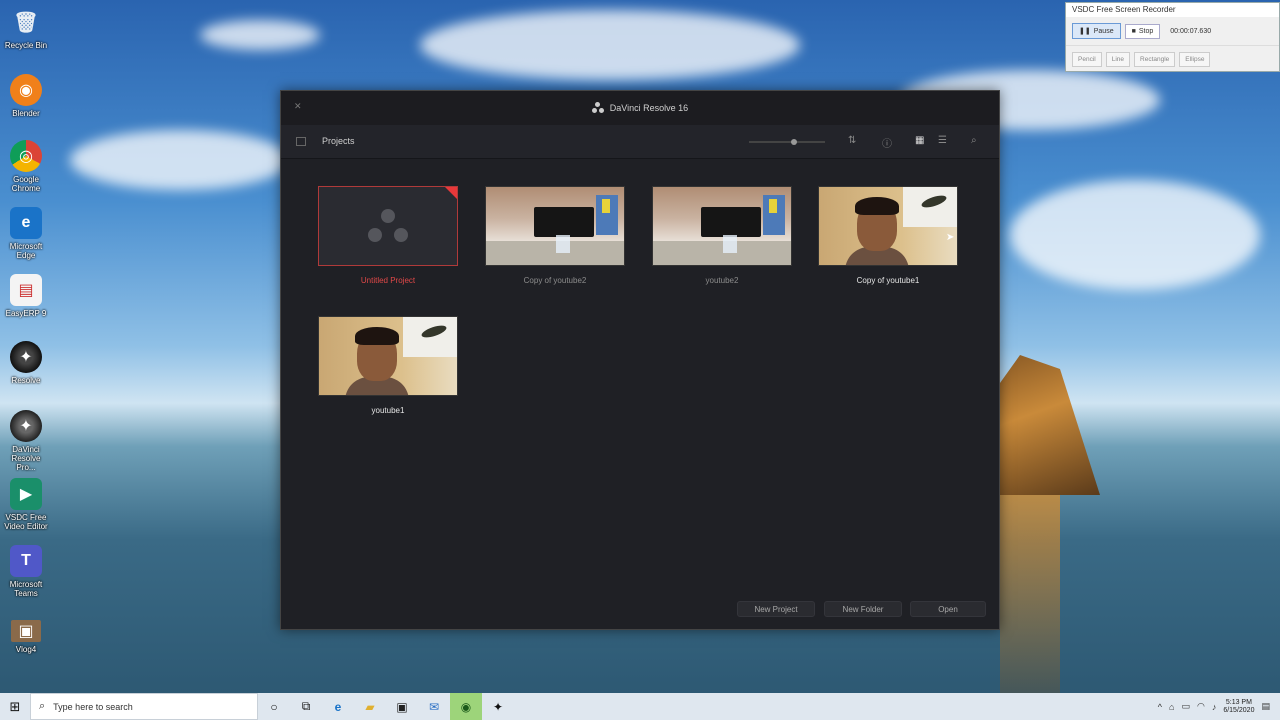 Image resolution: width=1280 pixels, height=720 pixels. What do you see at coordinates (26, 90) in the screenshot?
I see `blender-icon: ◉` at bounding box center [26, 90].